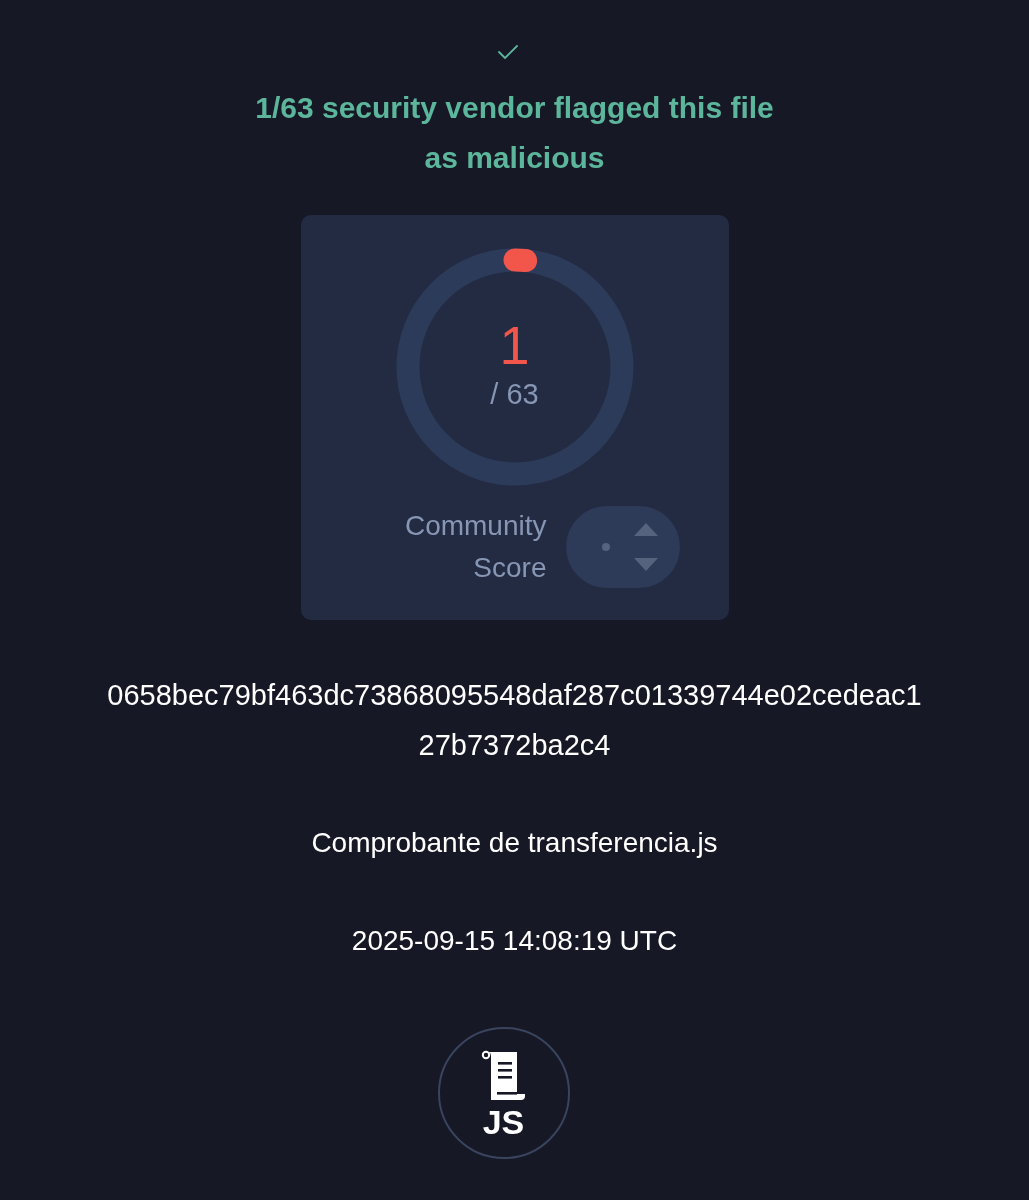 The height and width of the screenshot is (1200, 1029). What do you see at coordinates (514, 345) in the screenshot?
I see `detected-count: 1` at bounding box center [514, 345].